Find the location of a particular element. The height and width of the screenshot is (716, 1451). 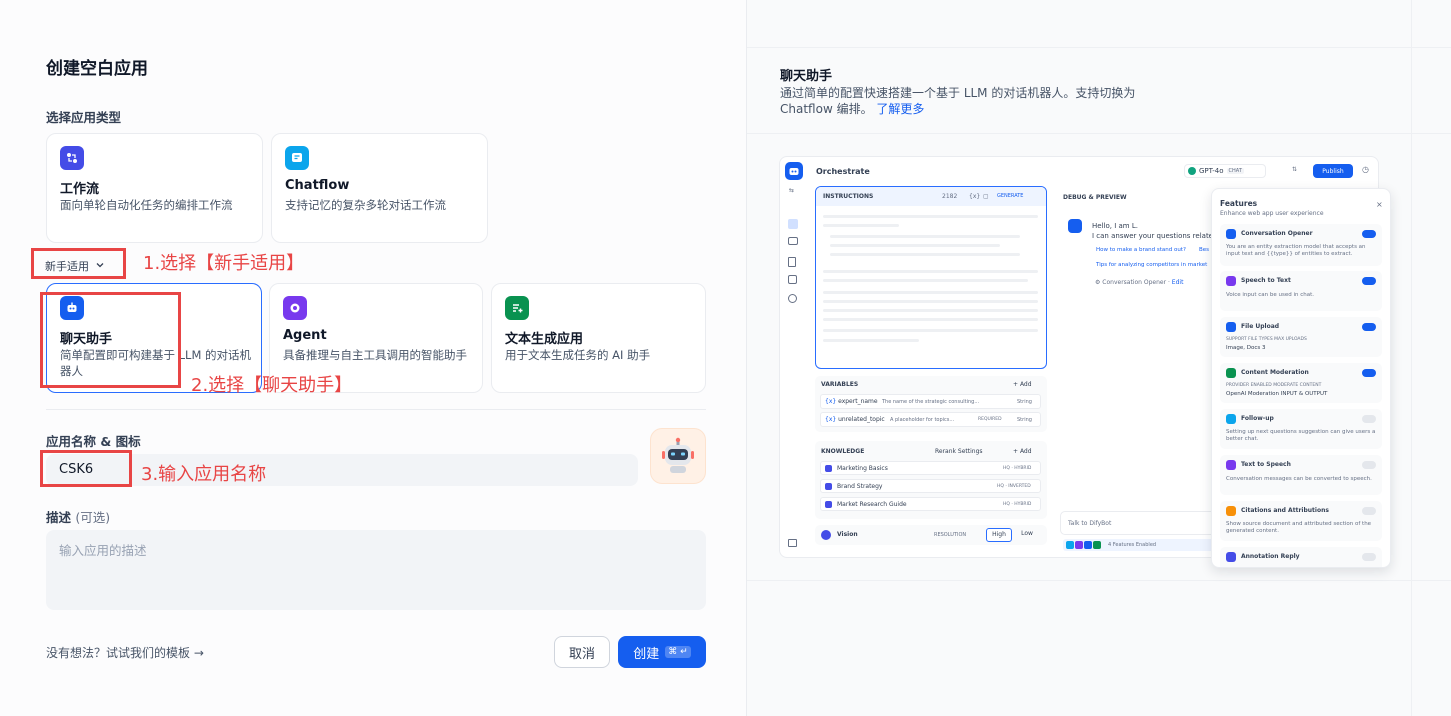

shortcut-badge: ⌘ ↵ is located at coordinates (678, 652).